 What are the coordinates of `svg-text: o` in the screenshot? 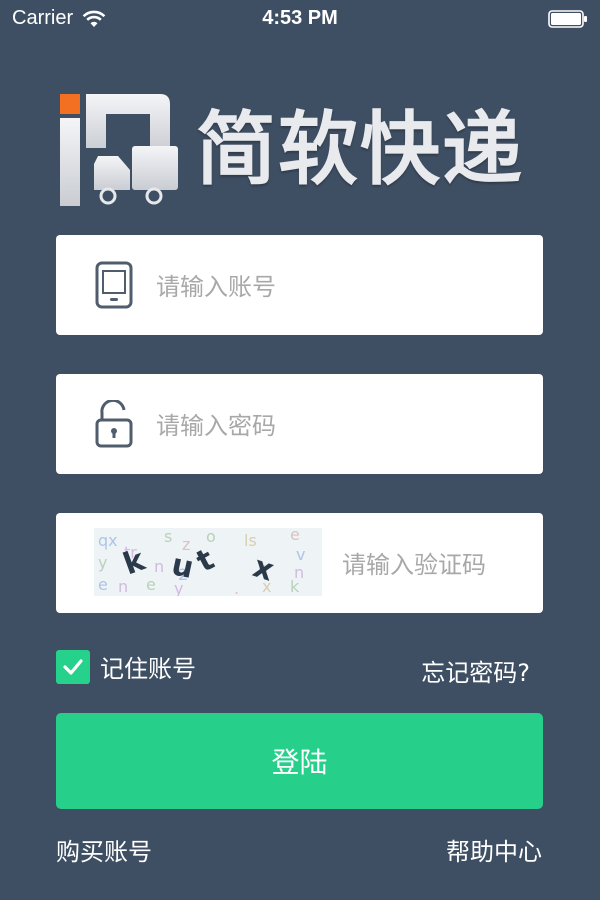 It's located at (211, 537).